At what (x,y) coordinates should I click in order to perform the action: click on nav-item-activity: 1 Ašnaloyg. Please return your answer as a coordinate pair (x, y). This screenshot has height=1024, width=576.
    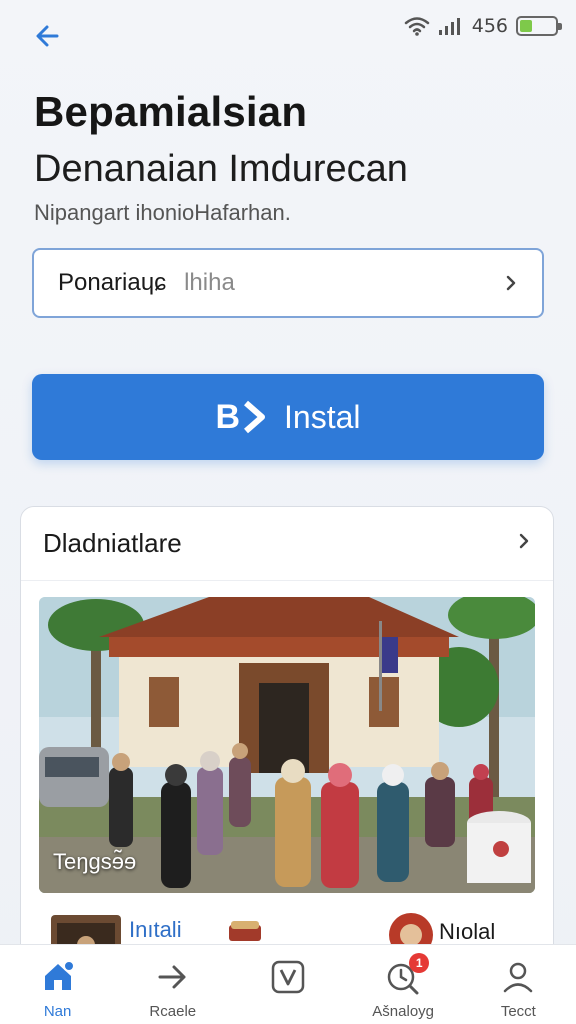
    Looking at the image, I should click on (403, 986).